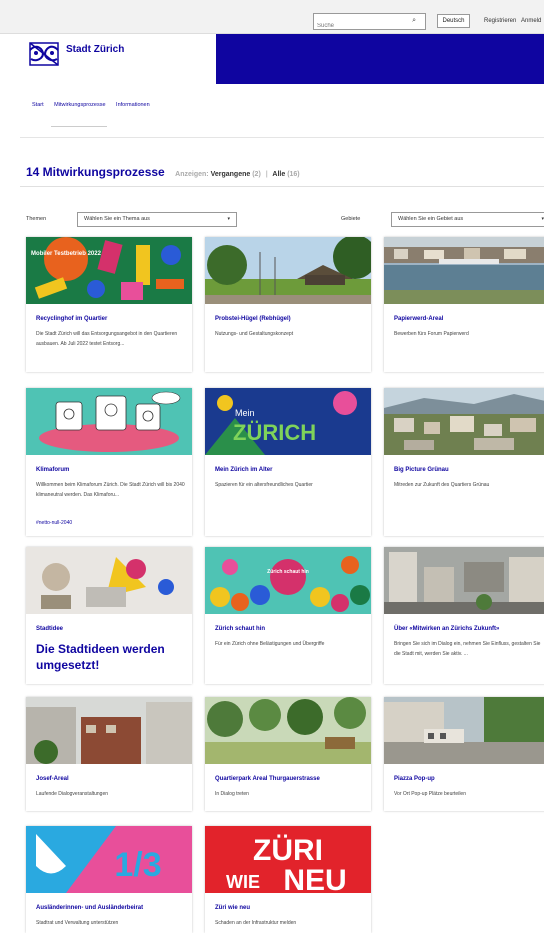 This screenshot has width=544, height=933. What do you see at coordinates (109, 859) in the screenshot?
I see `card-image: 1/3` at bounding box center [109, 859].